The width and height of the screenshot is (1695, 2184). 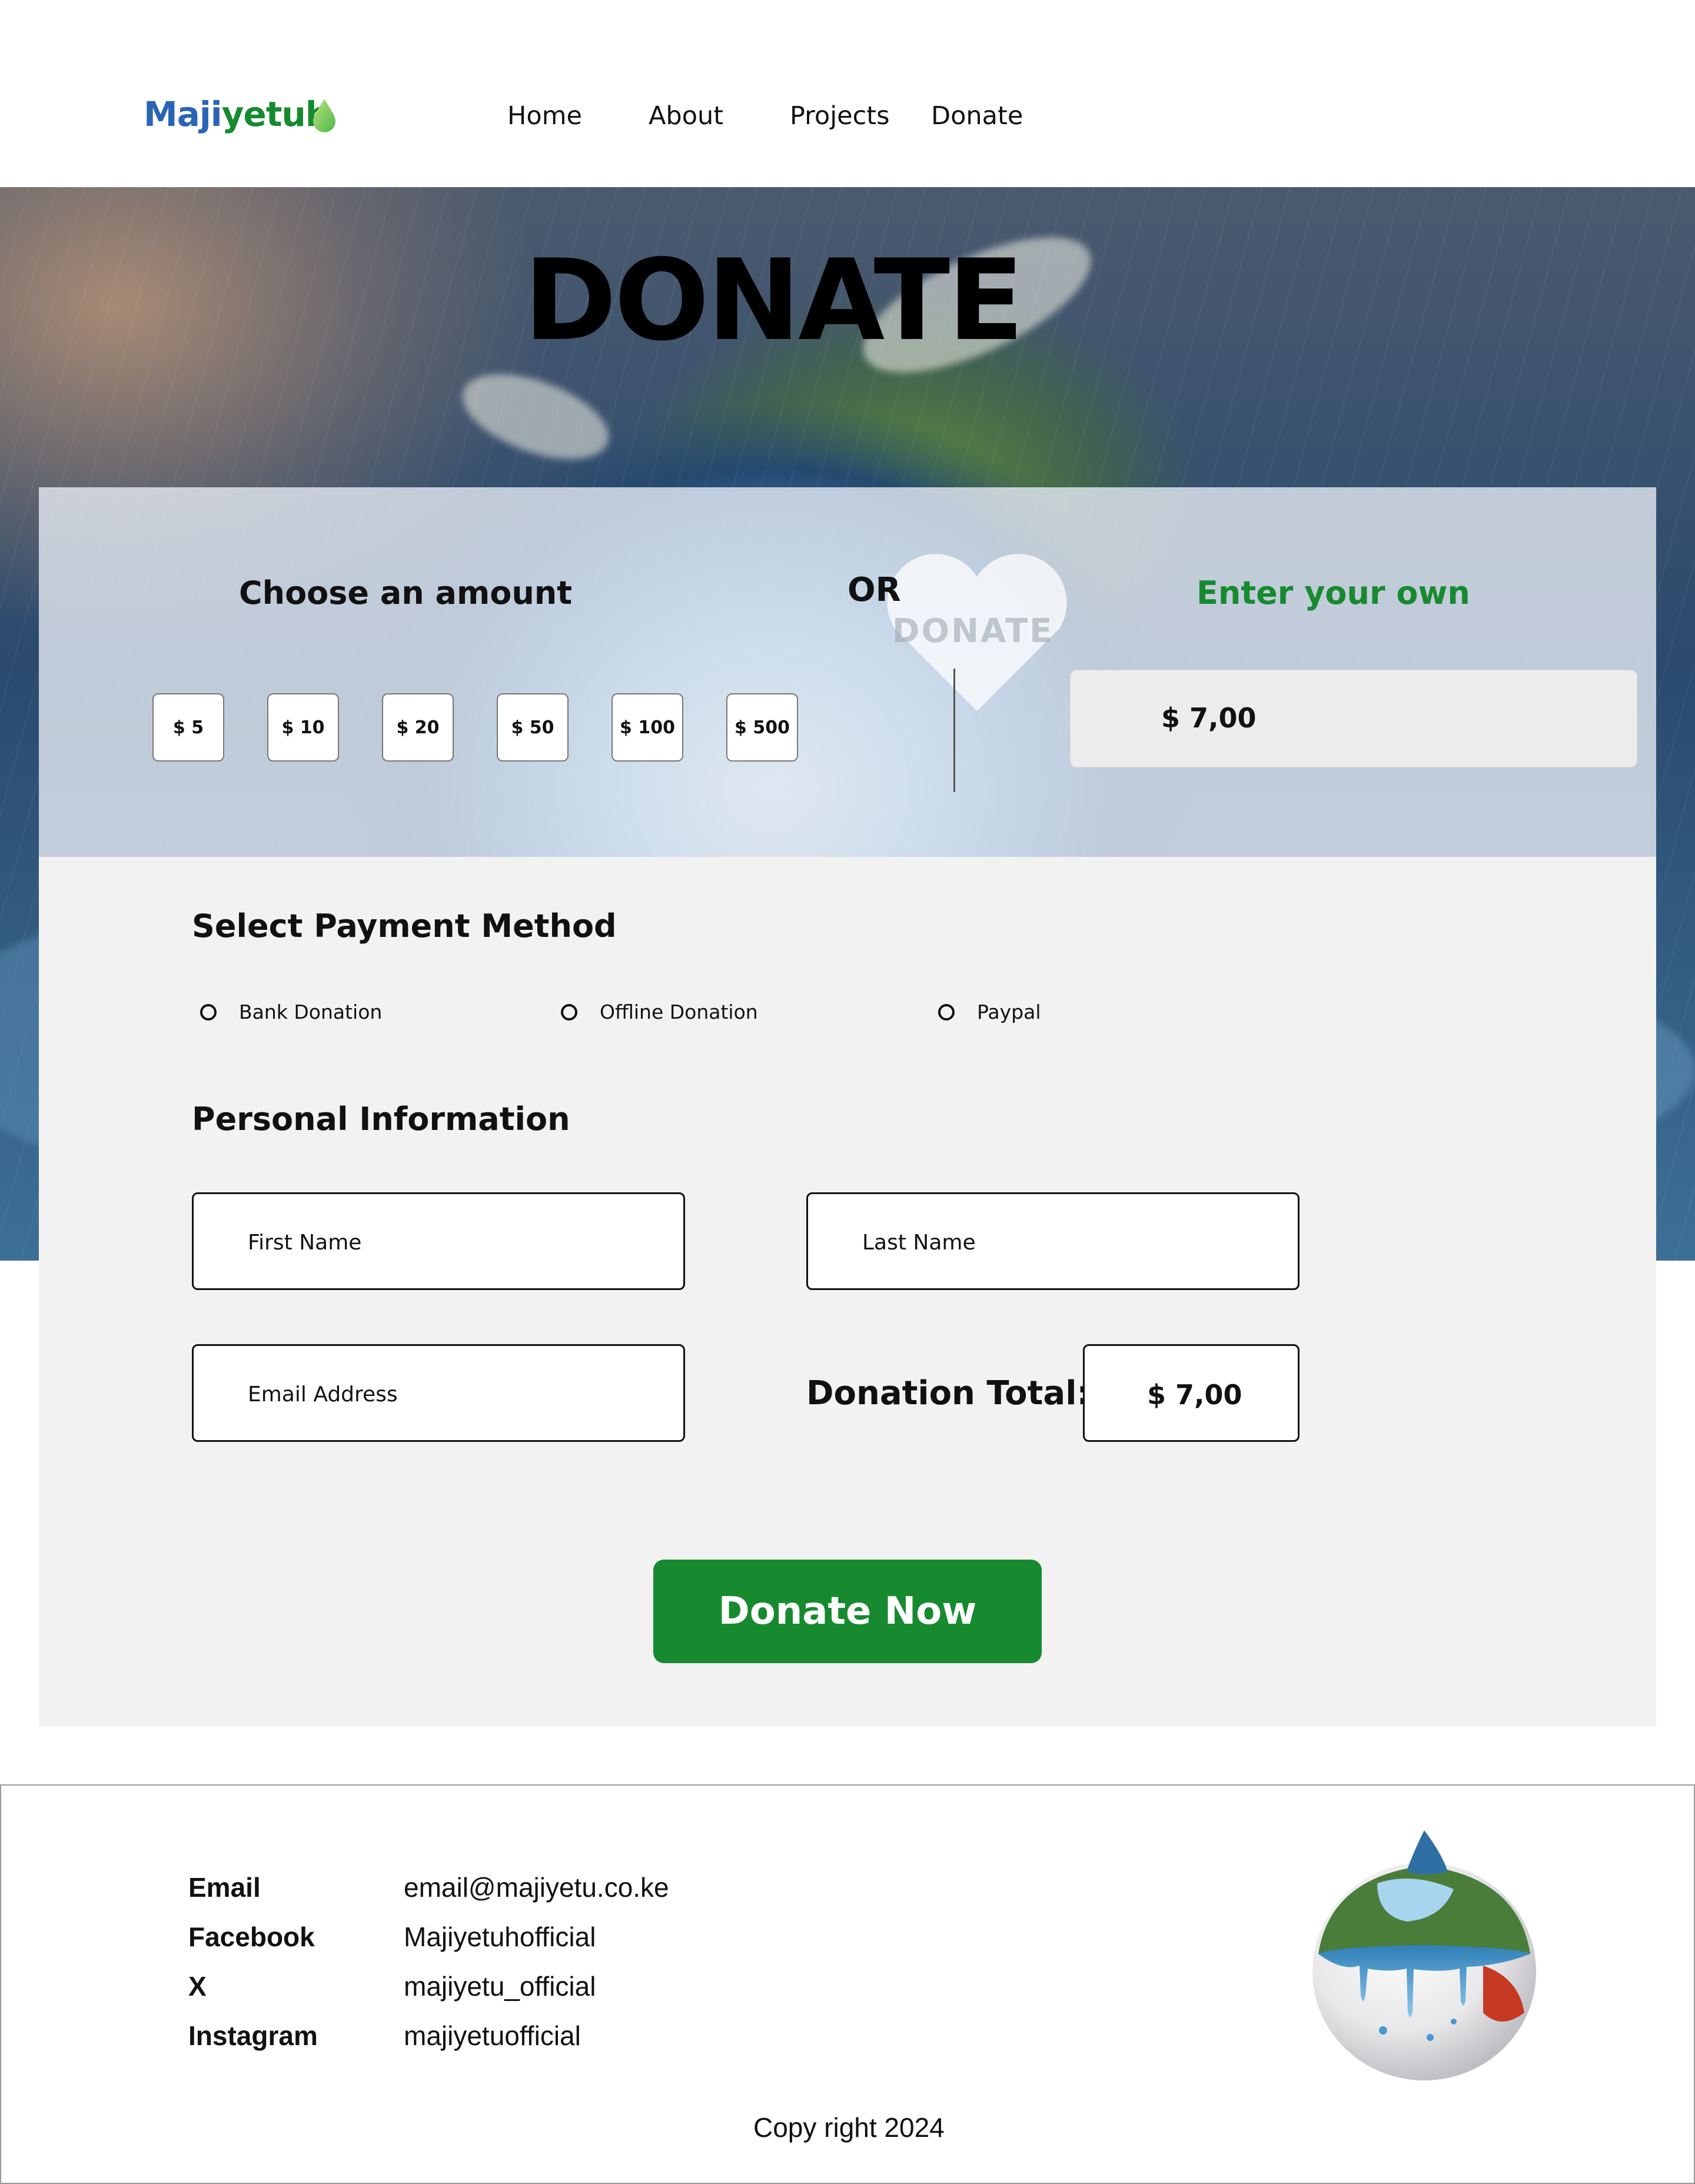 I want to click on radio-paypal: Paypal, so click(x=989, y=1012).